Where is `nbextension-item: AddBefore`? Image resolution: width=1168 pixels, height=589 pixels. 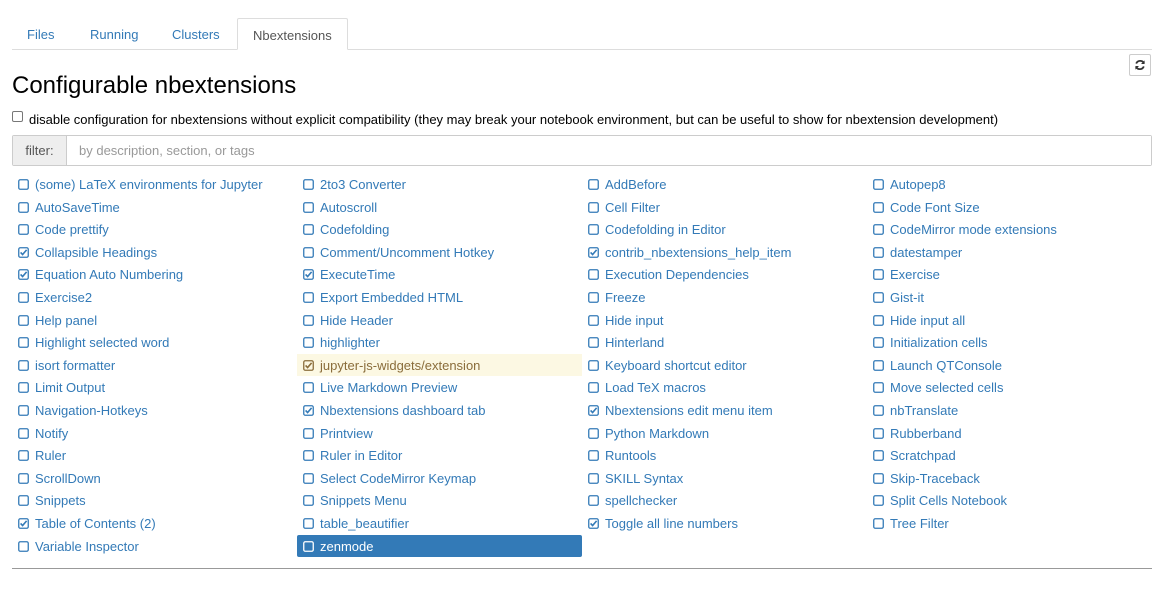
nbextension-item: AddBefore is located at coordinates (724, 184).